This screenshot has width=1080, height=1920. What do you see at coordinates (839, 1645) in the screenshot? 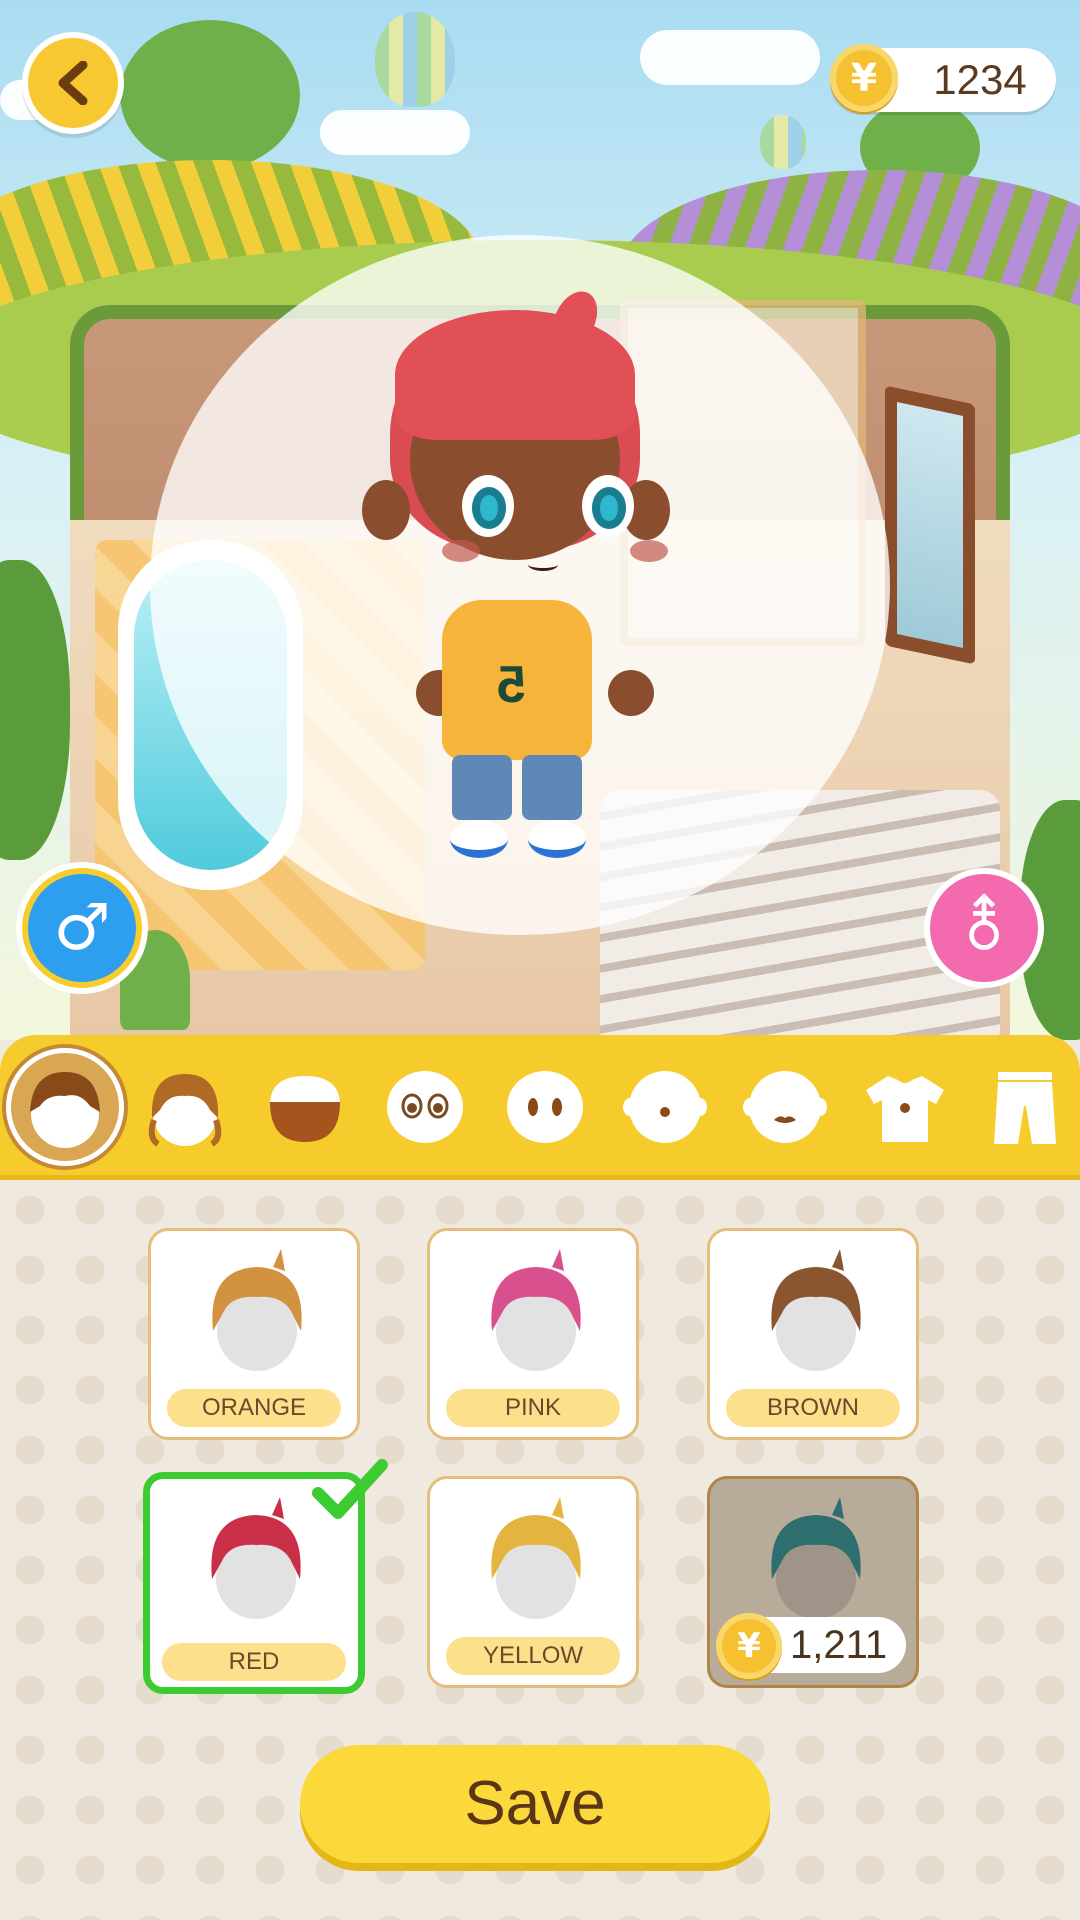
I see `price-value: 1,211` at bounding box center [839, 1645].